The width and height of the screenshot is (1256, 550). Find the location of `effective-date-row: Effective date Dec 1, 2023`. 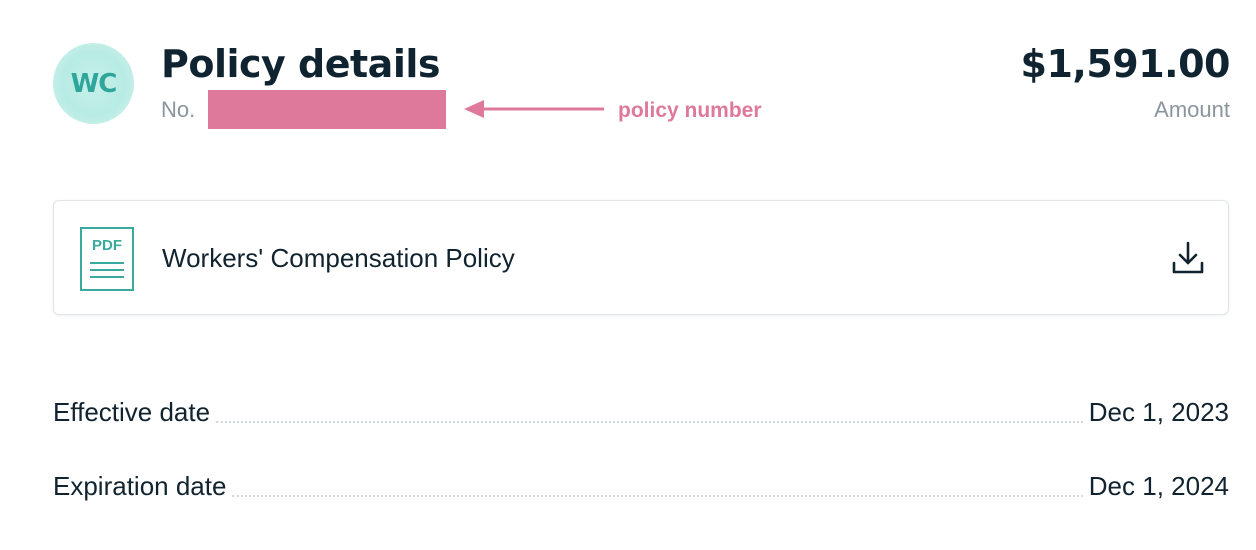

effective-date-row: Effective date Dec 1, 2023 is located at coordinates (641, 411).